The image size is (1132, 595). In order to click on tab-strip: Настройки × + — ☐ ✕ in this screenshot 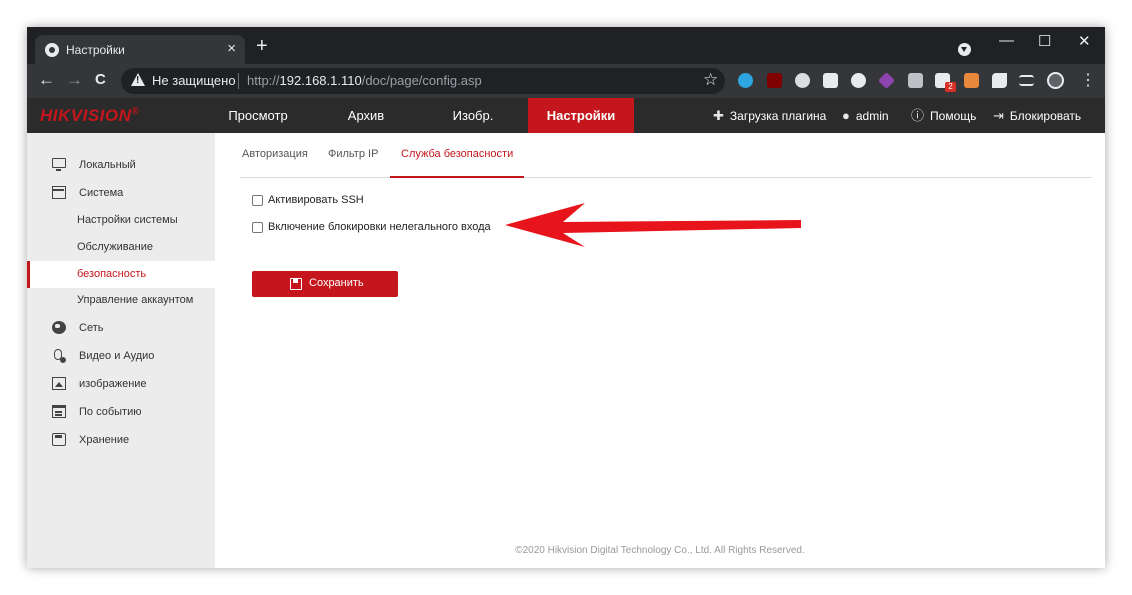, I will do `click(566, 45)`.